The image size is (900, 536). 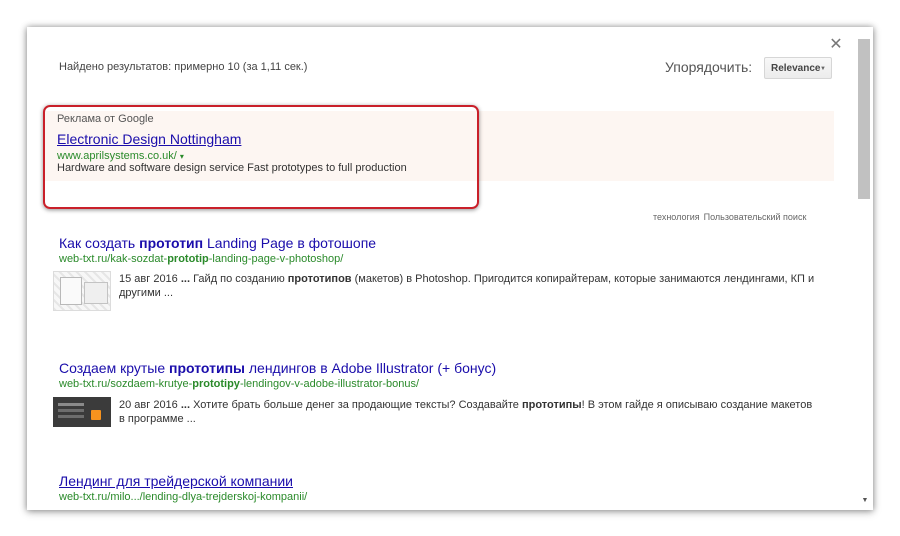 I want to click on sort-label: Упорядочить:, so click(x=709, y=67).